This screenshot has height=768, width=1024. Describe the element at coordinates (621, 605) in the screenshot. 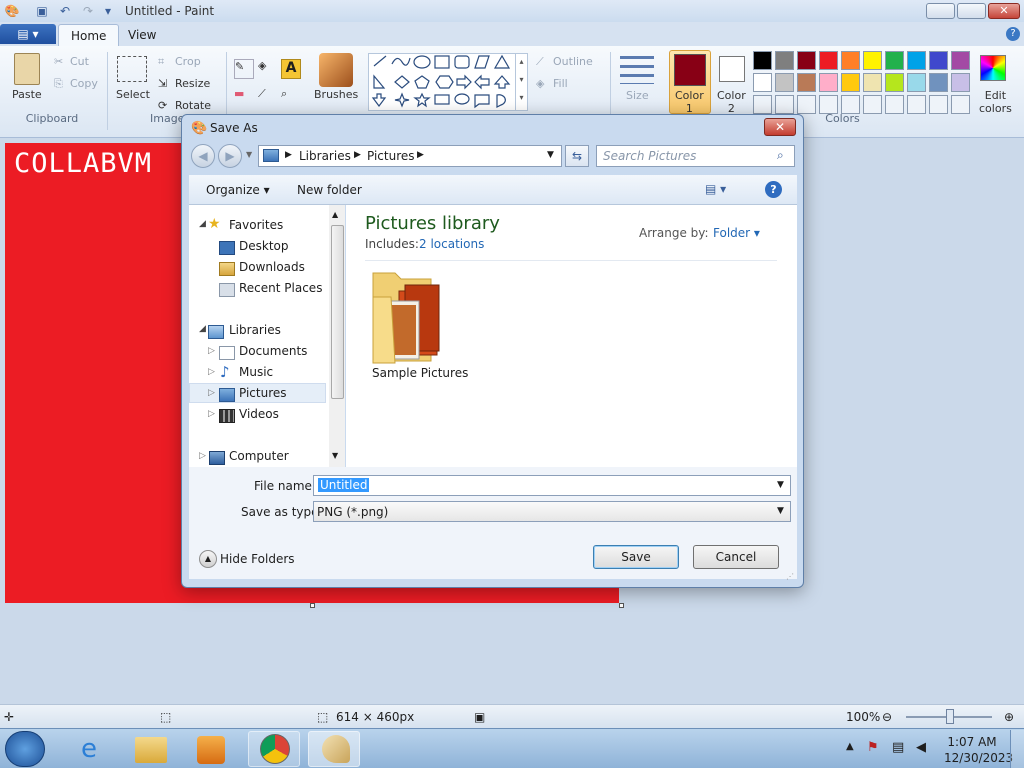

I see `resize-handle-corner` at that location.